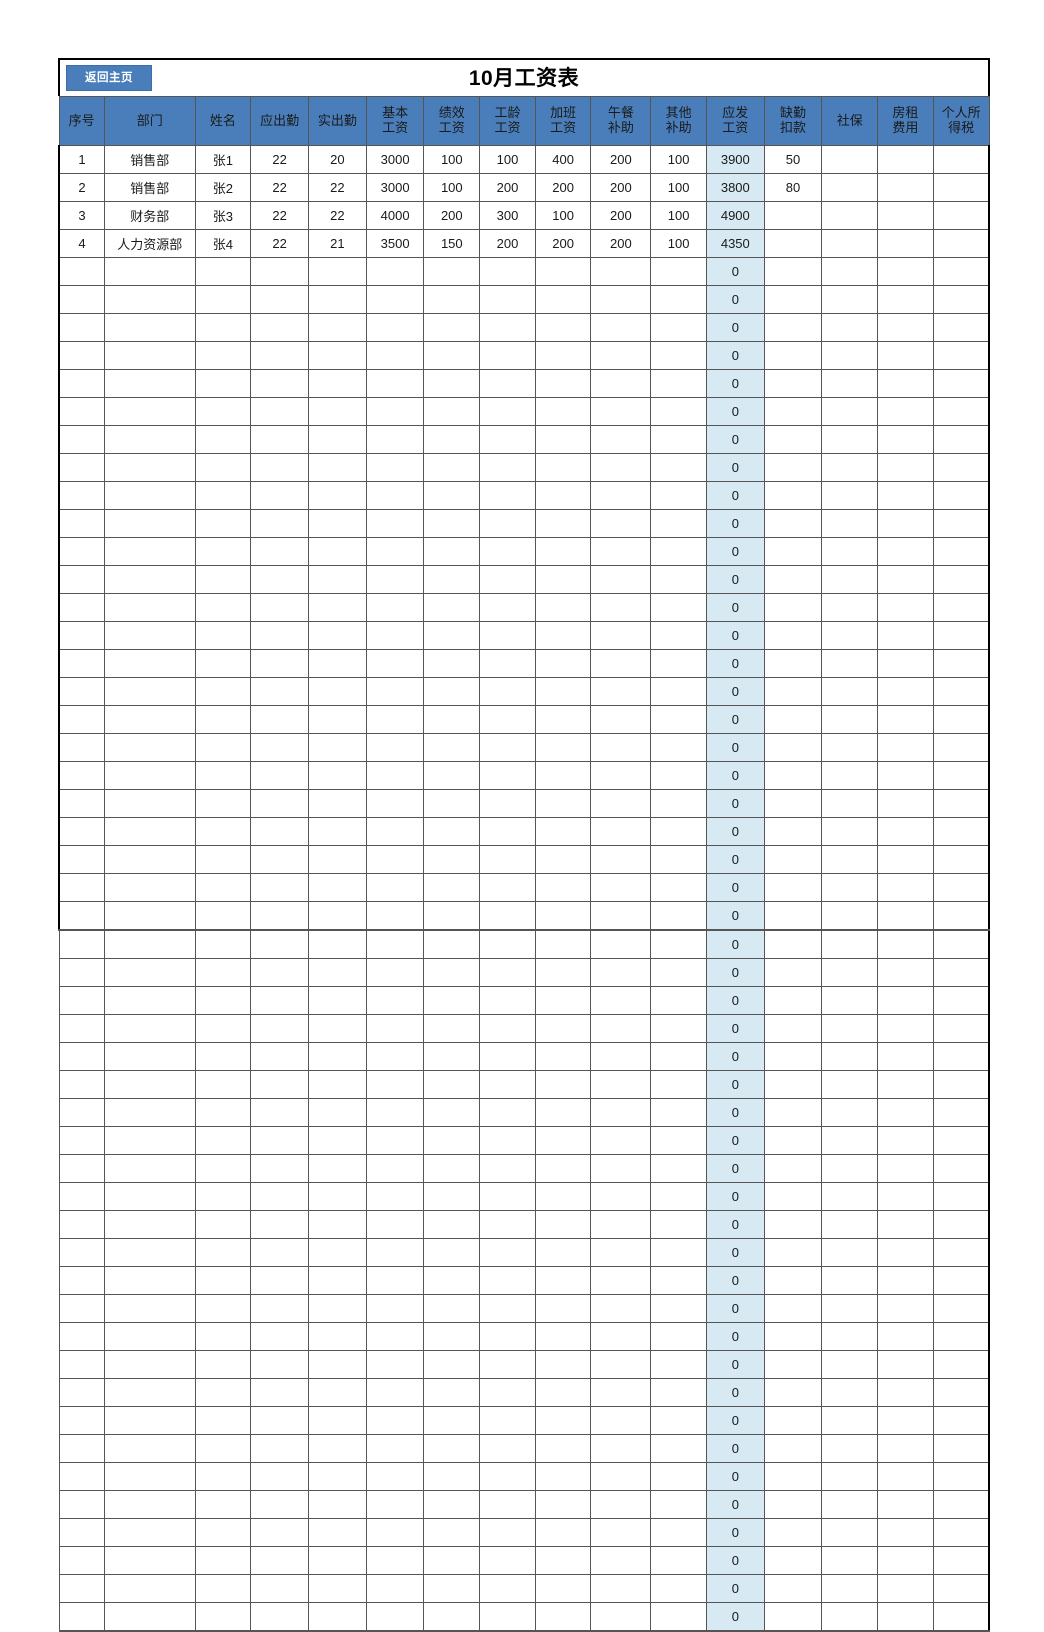 Image resolution: width=1044 pixels, height=1632 pixels. I want to click on cell-overtime: 100, so click(563, 215).